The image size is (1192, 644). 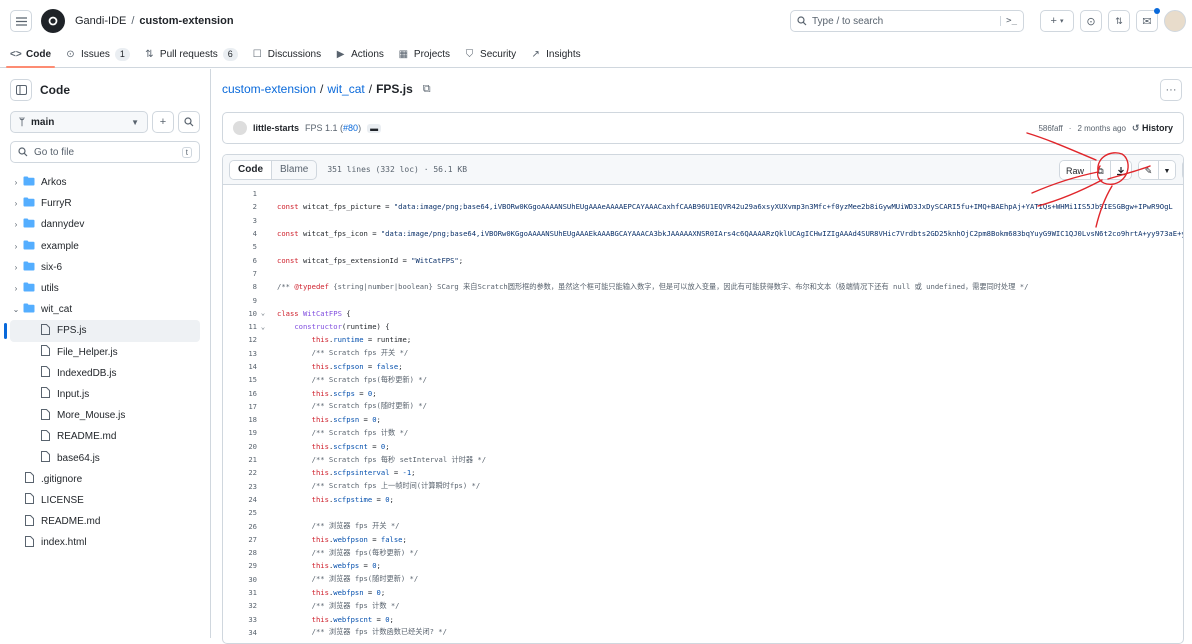 I want to click on repo-link: custom-extension, so click(x=186, y=21).